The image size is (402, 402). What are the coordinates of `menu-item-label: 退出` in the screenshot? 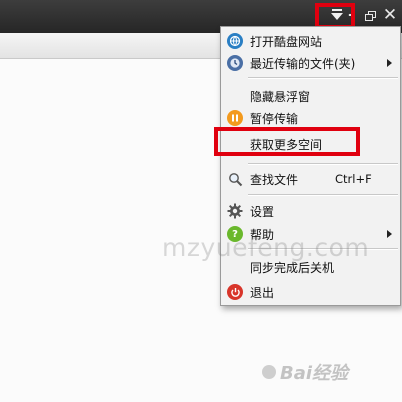 It's located at (262, 292).